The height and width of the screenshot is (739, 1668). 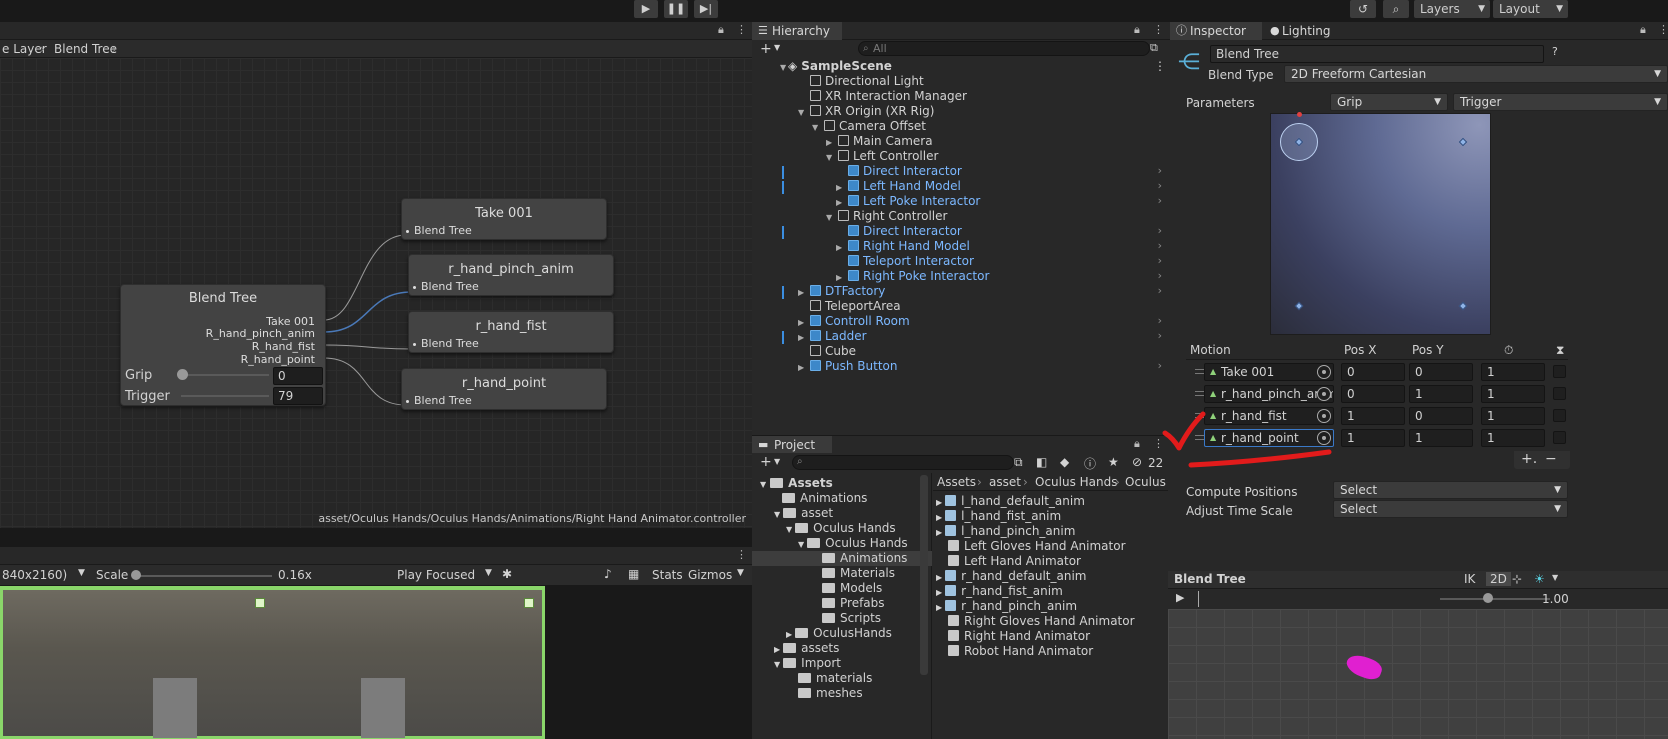 What do you see at coordinates (903, 246) in the screenshot?
I see `hierarchy-item: ▶ Right Hand Model` at bounding box center [903, 246].